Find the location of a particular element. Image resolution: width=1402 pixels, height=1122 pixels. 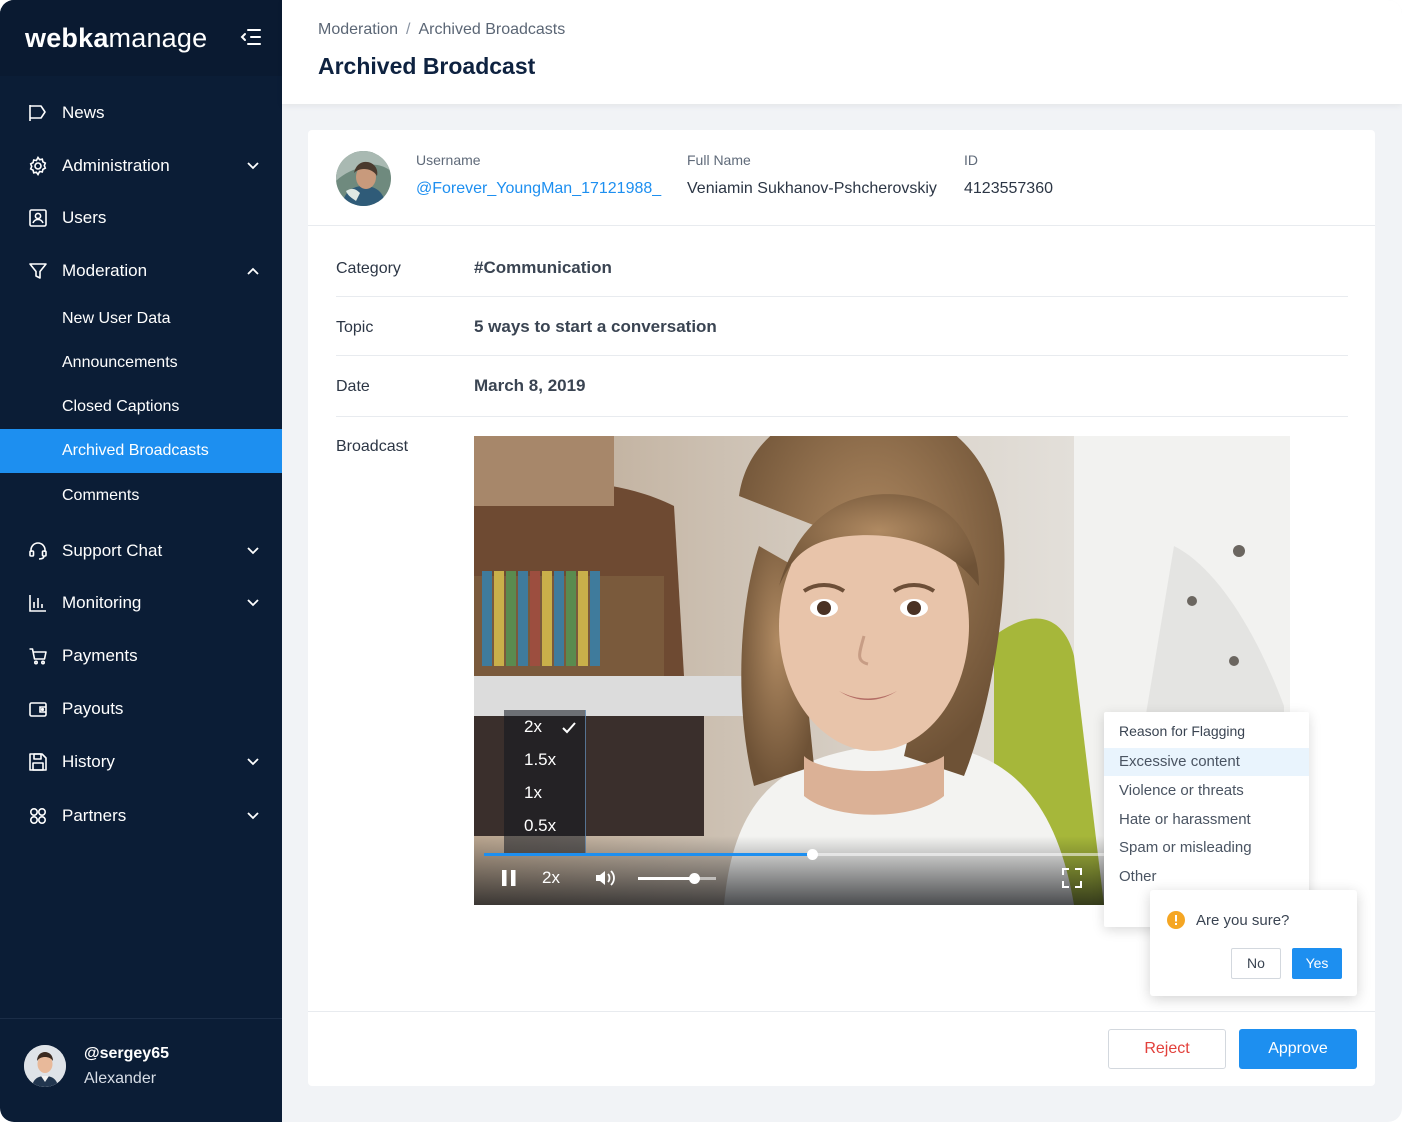

category-row: Category #Communication is located at coordinates (842, 261).